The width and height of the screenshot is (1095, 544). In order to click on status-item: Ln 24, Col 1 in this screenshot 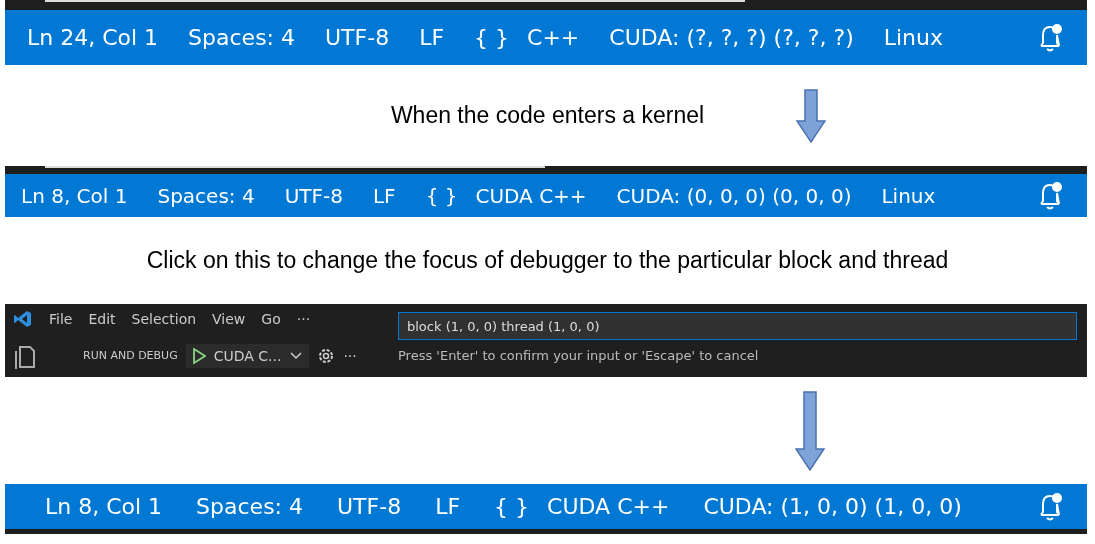, I will do `click(93, 37)`.